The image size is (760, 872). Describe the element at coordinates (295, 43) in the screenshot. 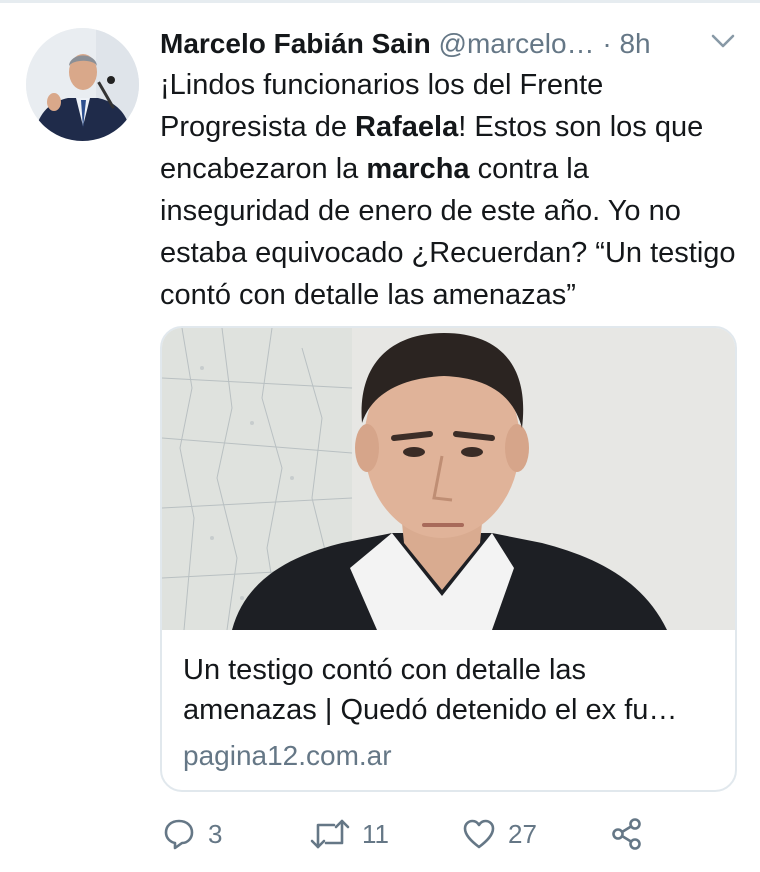

I see `author-name: Marcelo Fabián Sain` at that location.